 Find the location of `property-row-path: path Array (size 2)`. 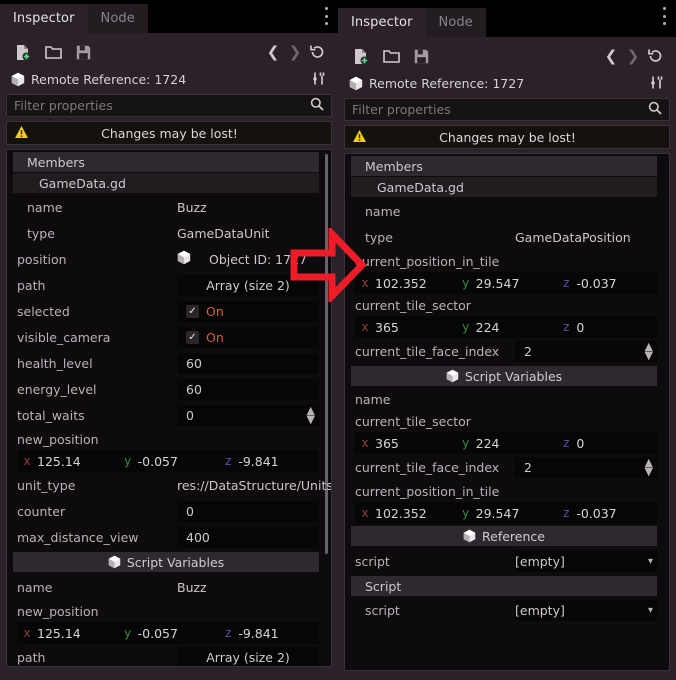

property-row-path: path Array (size 2) is located at coordinates (169, 285).